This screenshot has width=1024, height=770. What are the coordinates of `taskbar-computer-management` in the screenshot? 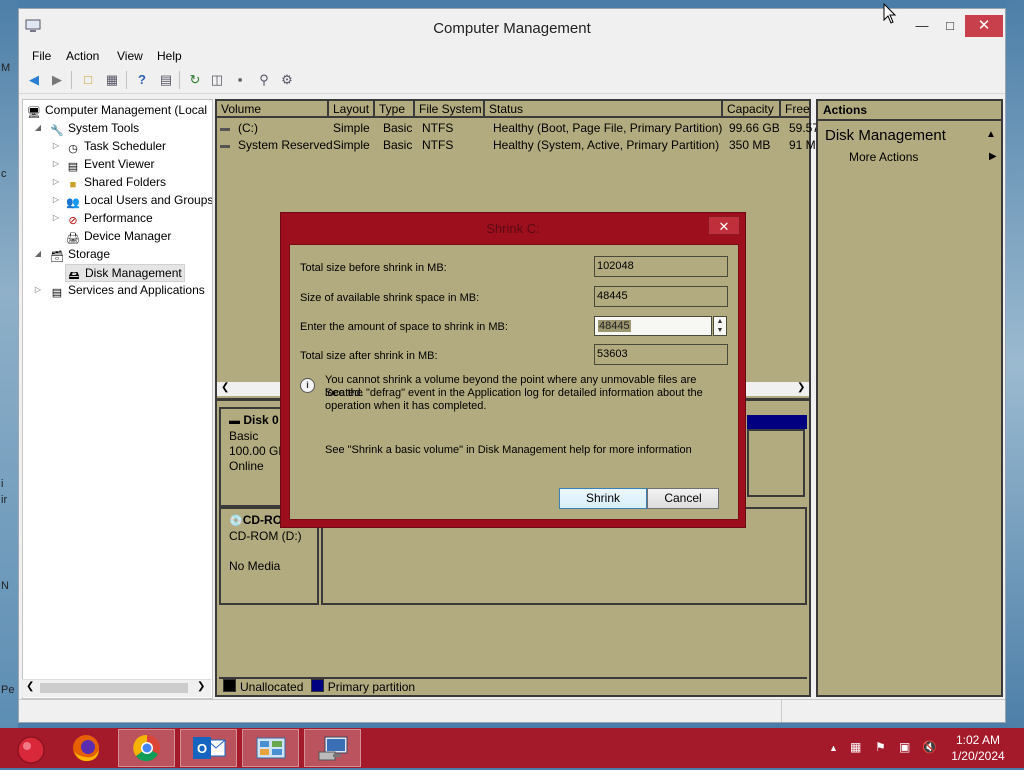 It's located at (332, 748).